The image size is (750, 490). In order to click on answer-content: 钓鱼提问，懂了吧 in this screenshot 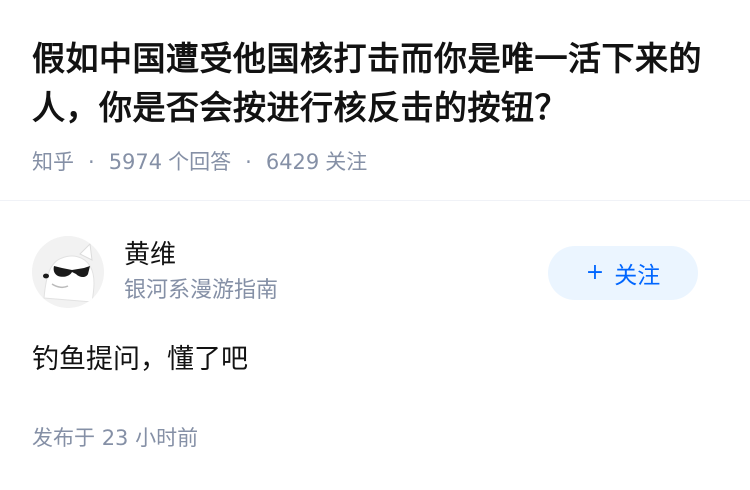, I will do `click(140, 359)`.